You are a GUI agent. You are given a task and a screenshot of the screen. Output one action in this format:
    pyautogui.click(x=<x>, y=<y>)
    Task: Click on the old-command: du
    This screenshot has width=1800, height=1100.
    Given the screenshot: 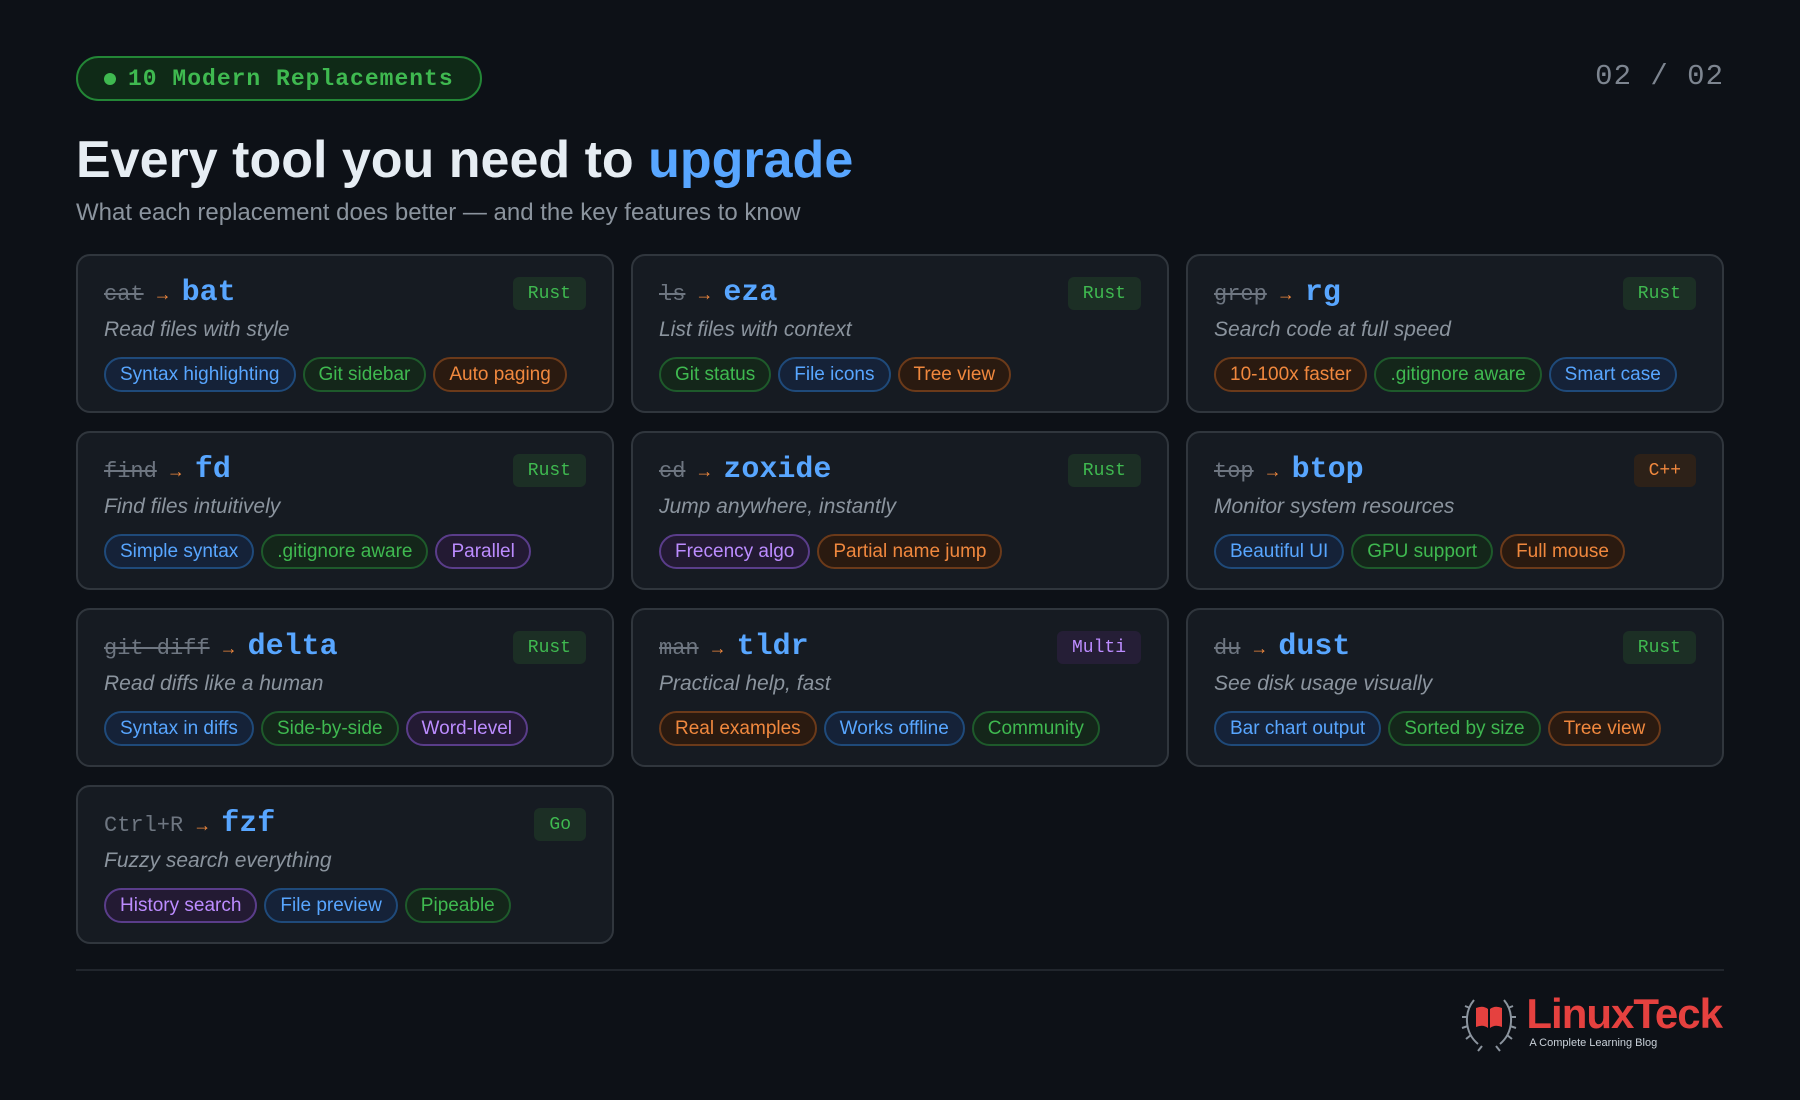 What is the action you would take?
    pyautogui.click(x=1227, y=648)
    